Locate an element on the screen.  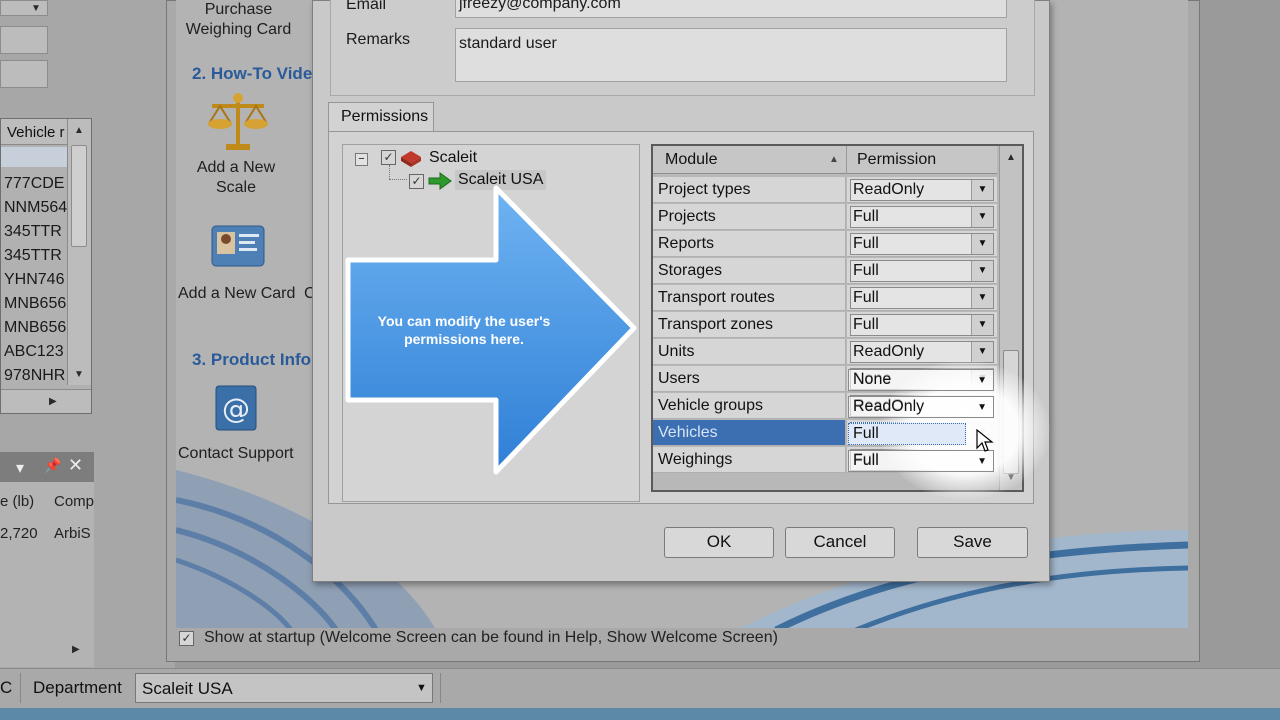
permission-select: ReadOnly ▼ is located at coordinates (922, 190).